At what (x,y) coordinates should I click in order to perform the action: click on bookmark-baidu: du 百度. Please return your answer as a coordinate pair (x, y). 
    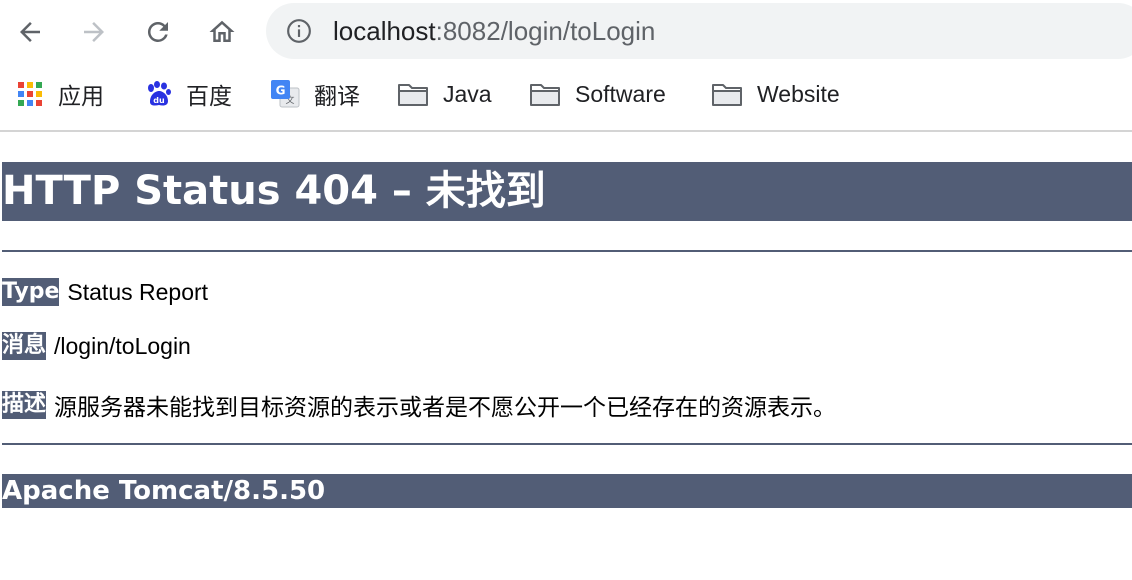
    Looking at the image, I should click on (188, 94).